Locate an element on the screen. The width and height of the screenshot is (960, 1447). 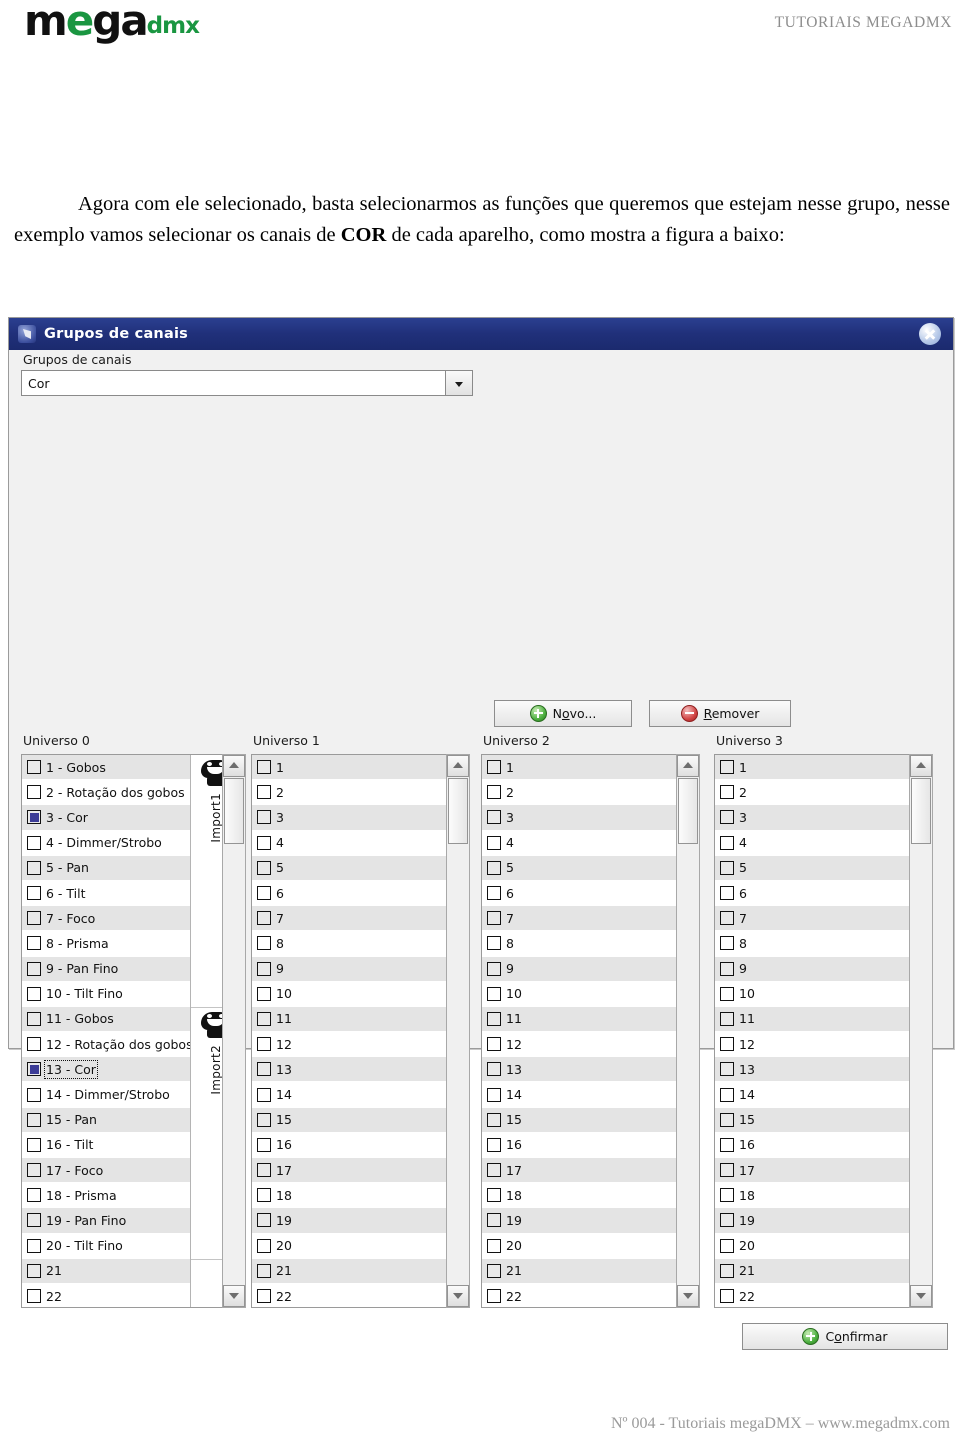
channel-row: 15 - Pan is located at coordinates (106, 1120).